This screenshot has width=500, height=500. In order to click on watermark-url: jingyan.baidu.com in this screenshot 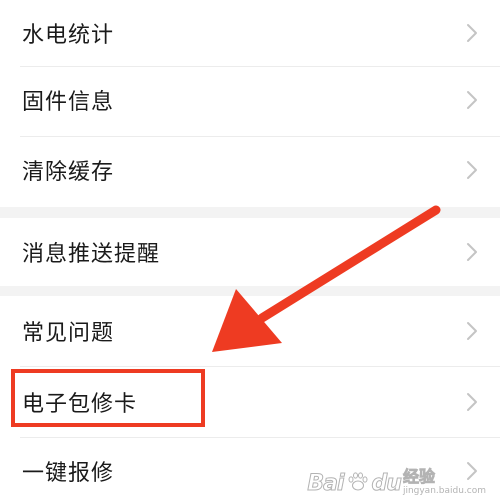, I will do `click(444, 491)`.